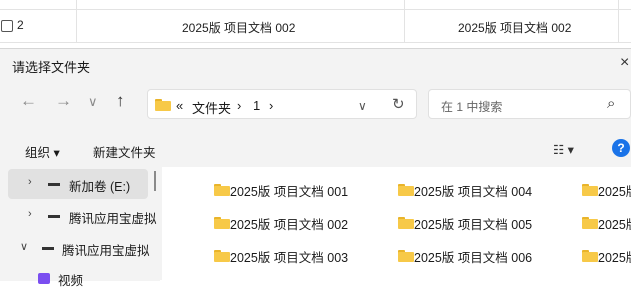 The width and height of the screenshot is (631, 293). What do you see at coordinates (256, 105) in the screenshot?
I see `breadcrumb-current: 1` at bounding box center [256, 105].